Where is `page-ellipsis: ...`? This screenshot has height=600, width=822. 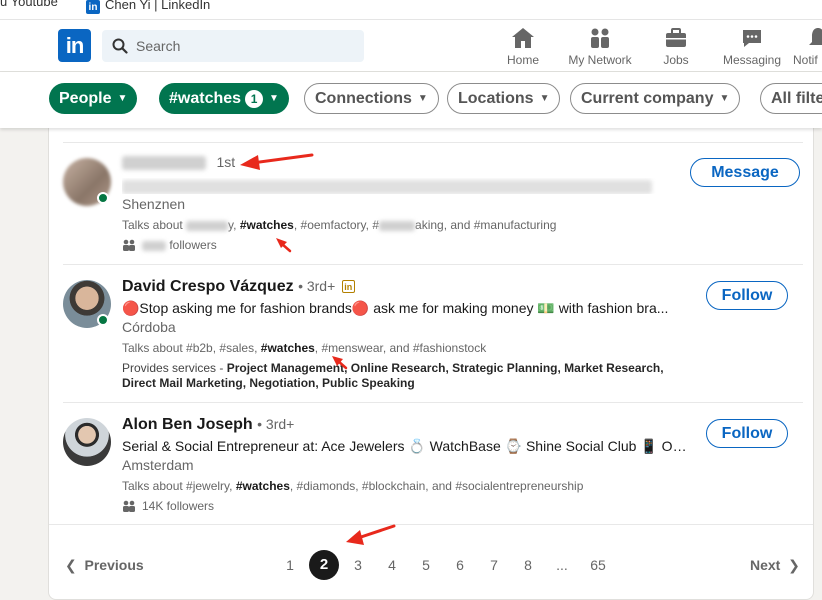 page-ellipsis: ... is located at coordinates (562, 565).